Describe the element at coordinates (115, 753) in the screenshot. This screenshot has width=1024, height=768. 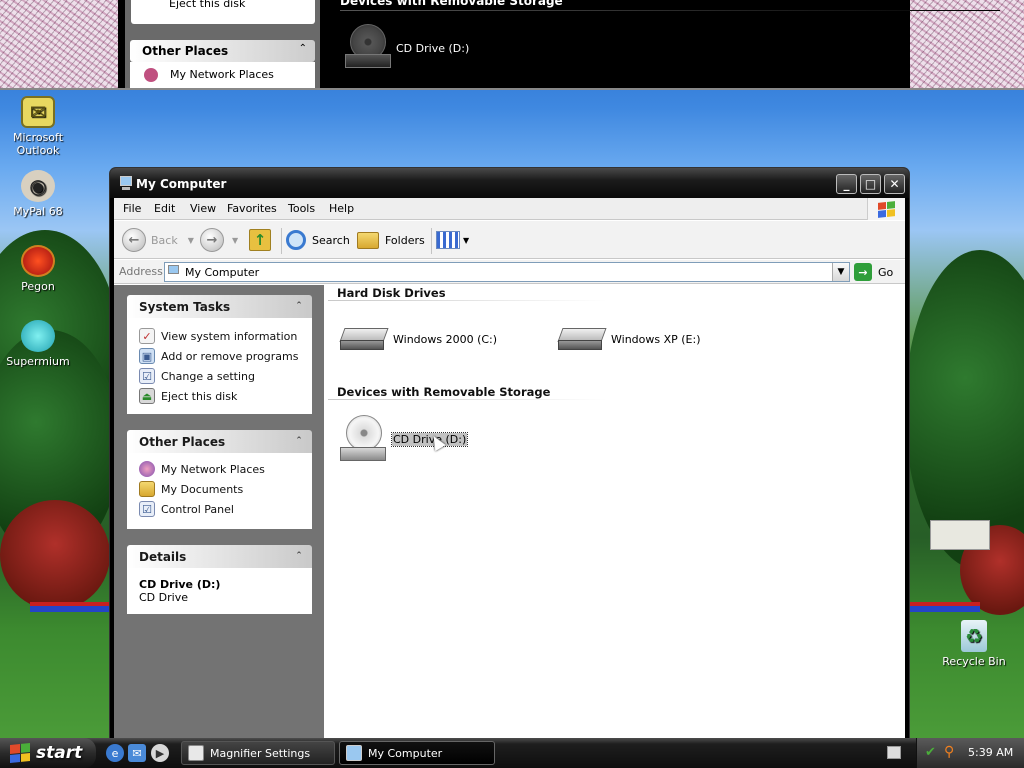
I see `internet-explorer-icon: e` at that location.